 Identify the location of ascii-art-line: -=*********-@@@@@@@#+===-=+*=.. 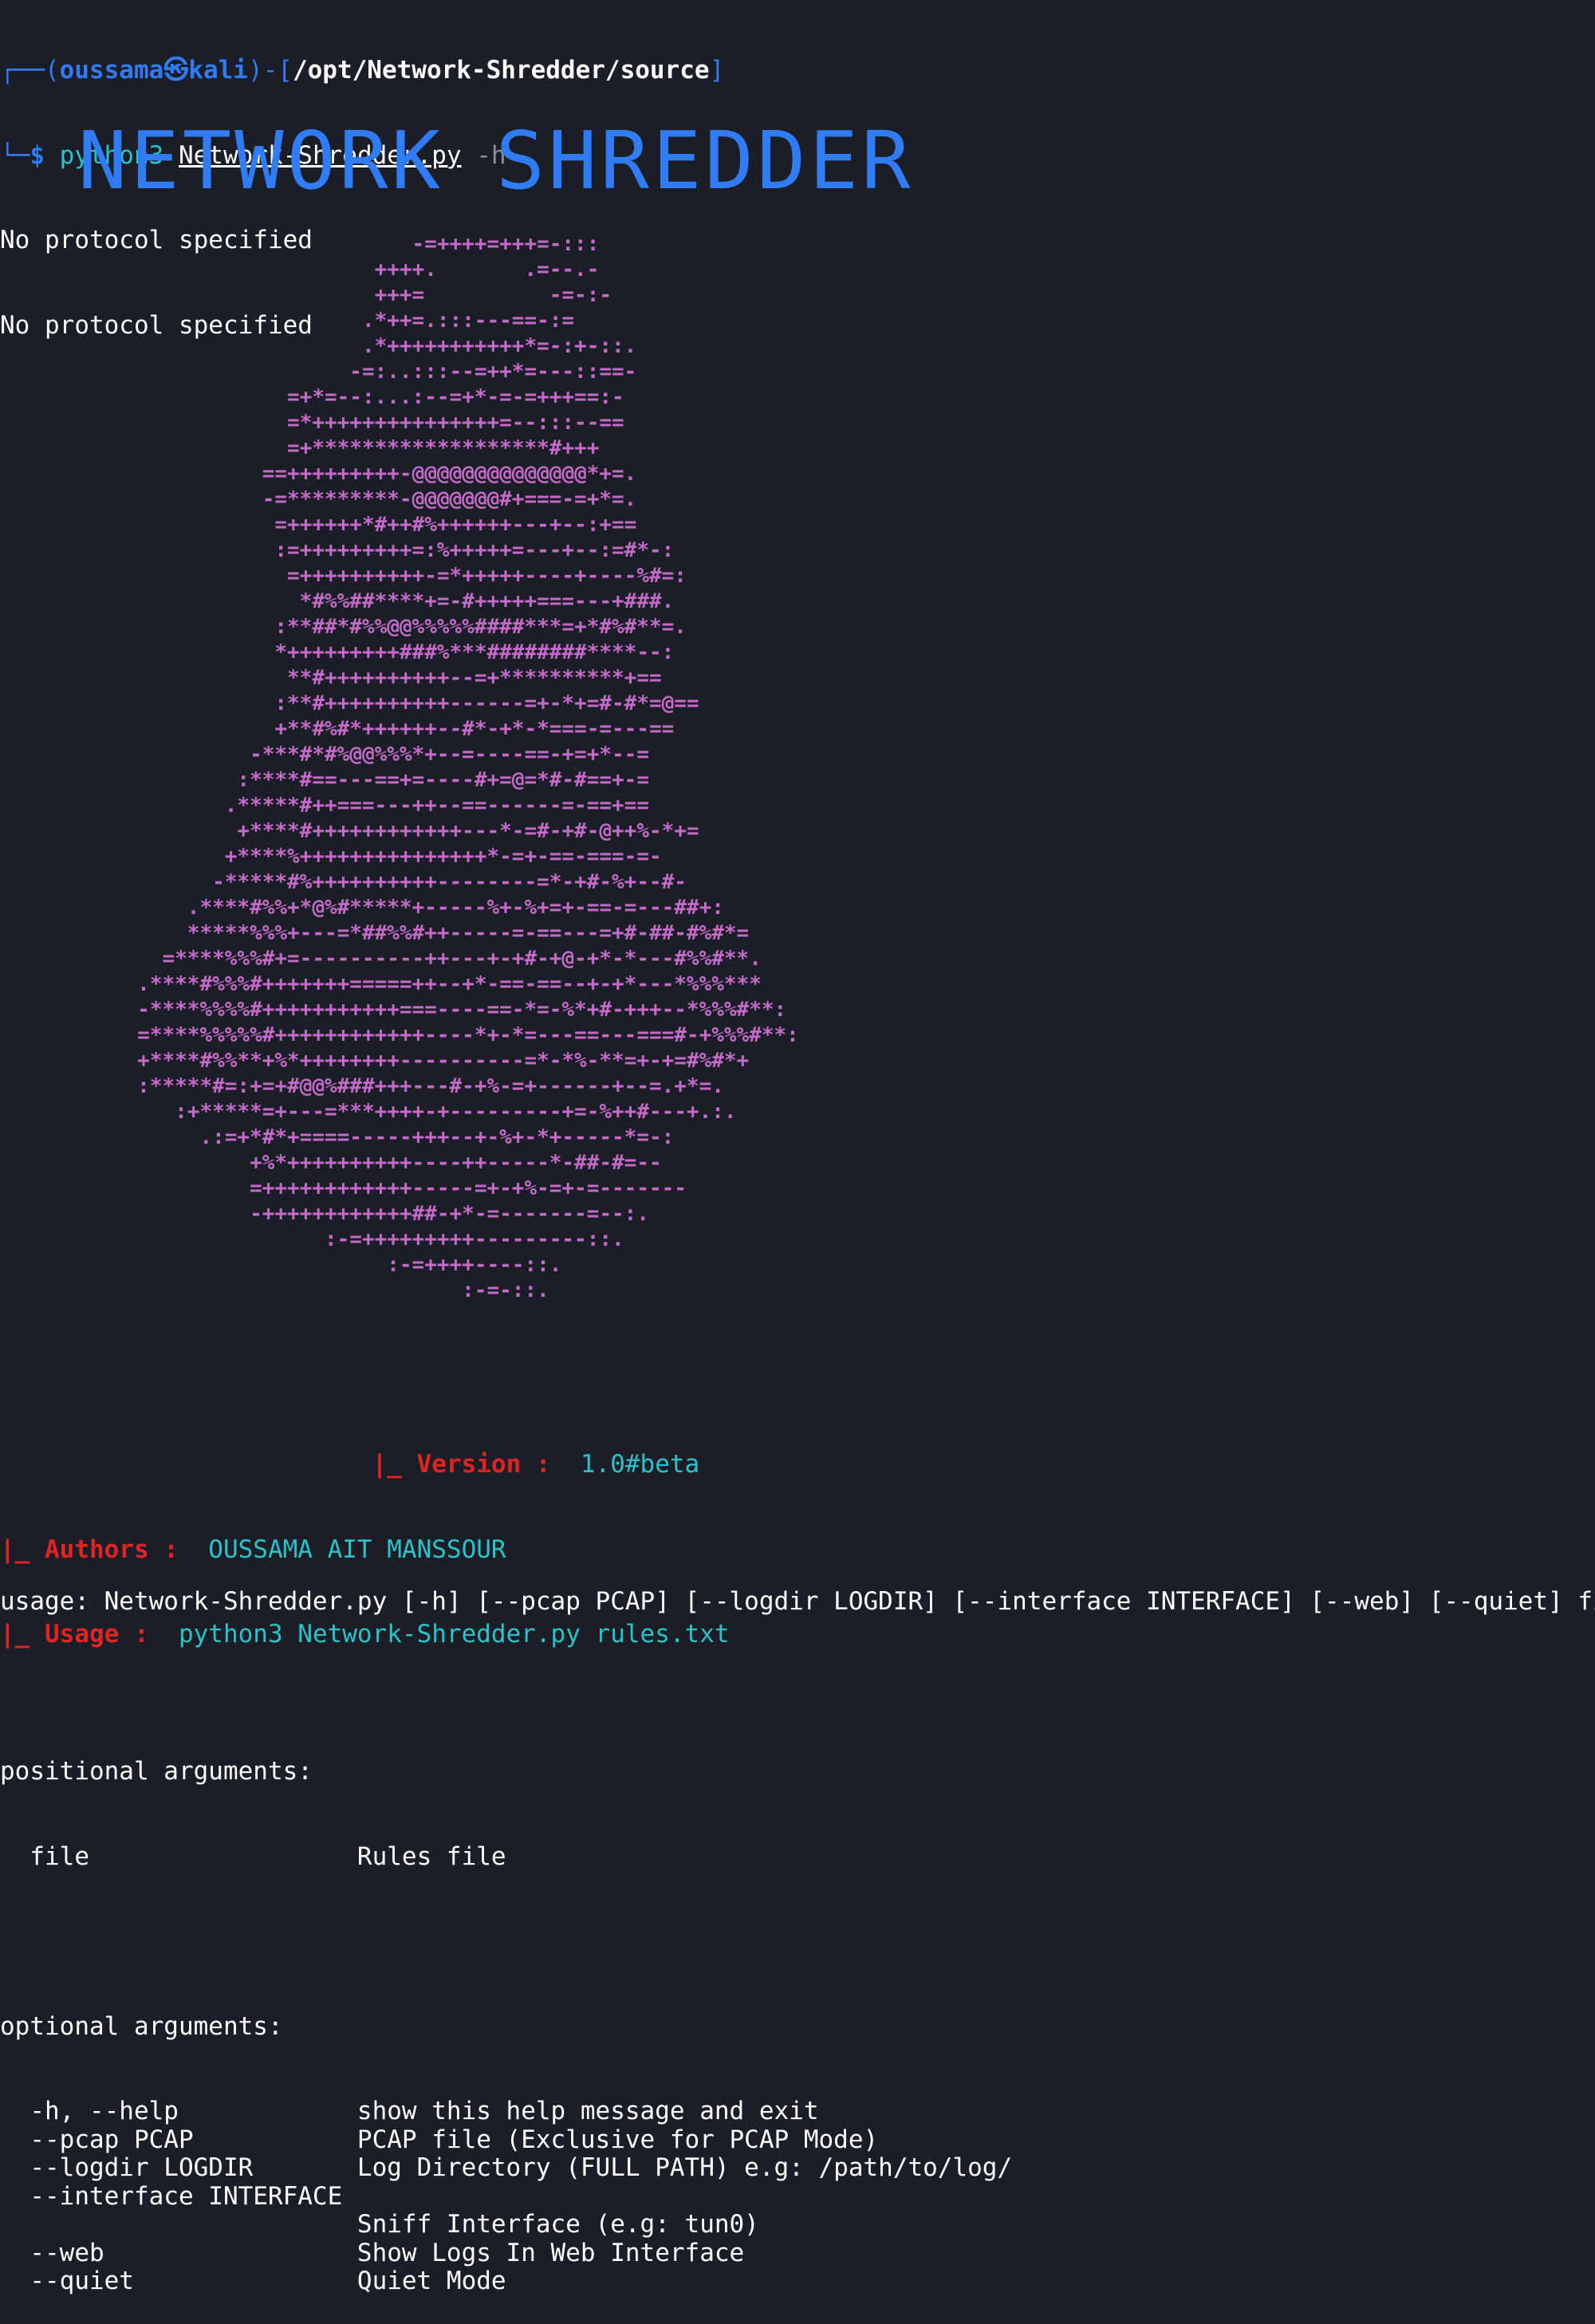
(318, 499).